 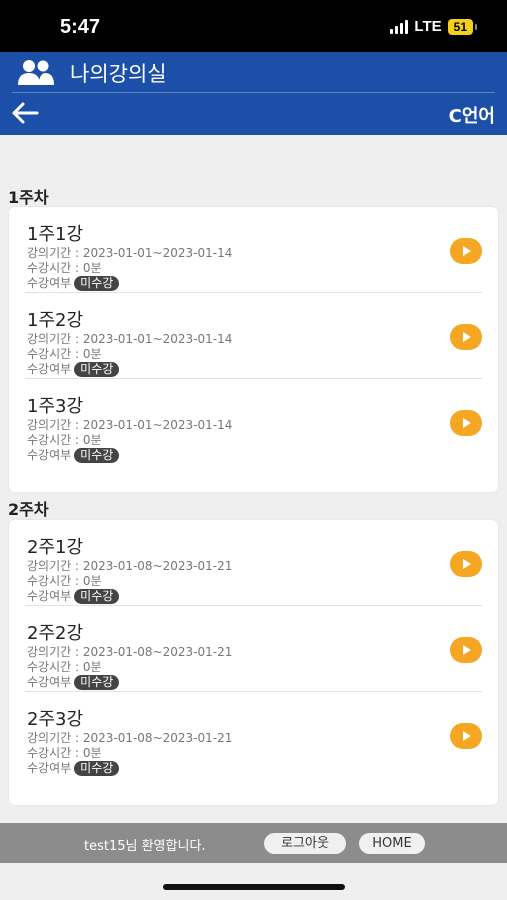 I want to click on lecture-title: 2주1강, so click(x=55, y=547).